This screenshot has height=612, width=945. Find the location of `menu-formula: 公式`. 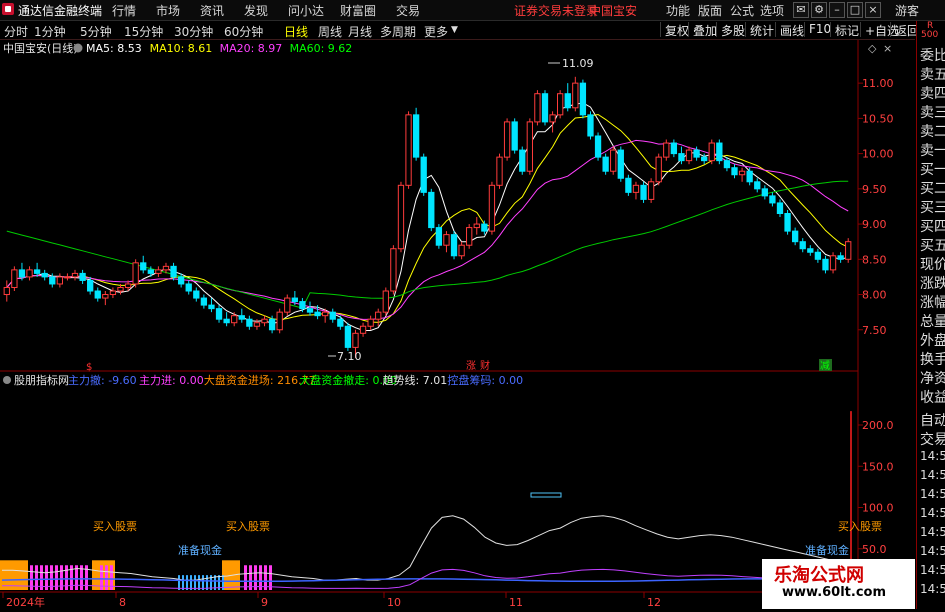

menu-formula: 公式 is located at coordinates (742, 10).